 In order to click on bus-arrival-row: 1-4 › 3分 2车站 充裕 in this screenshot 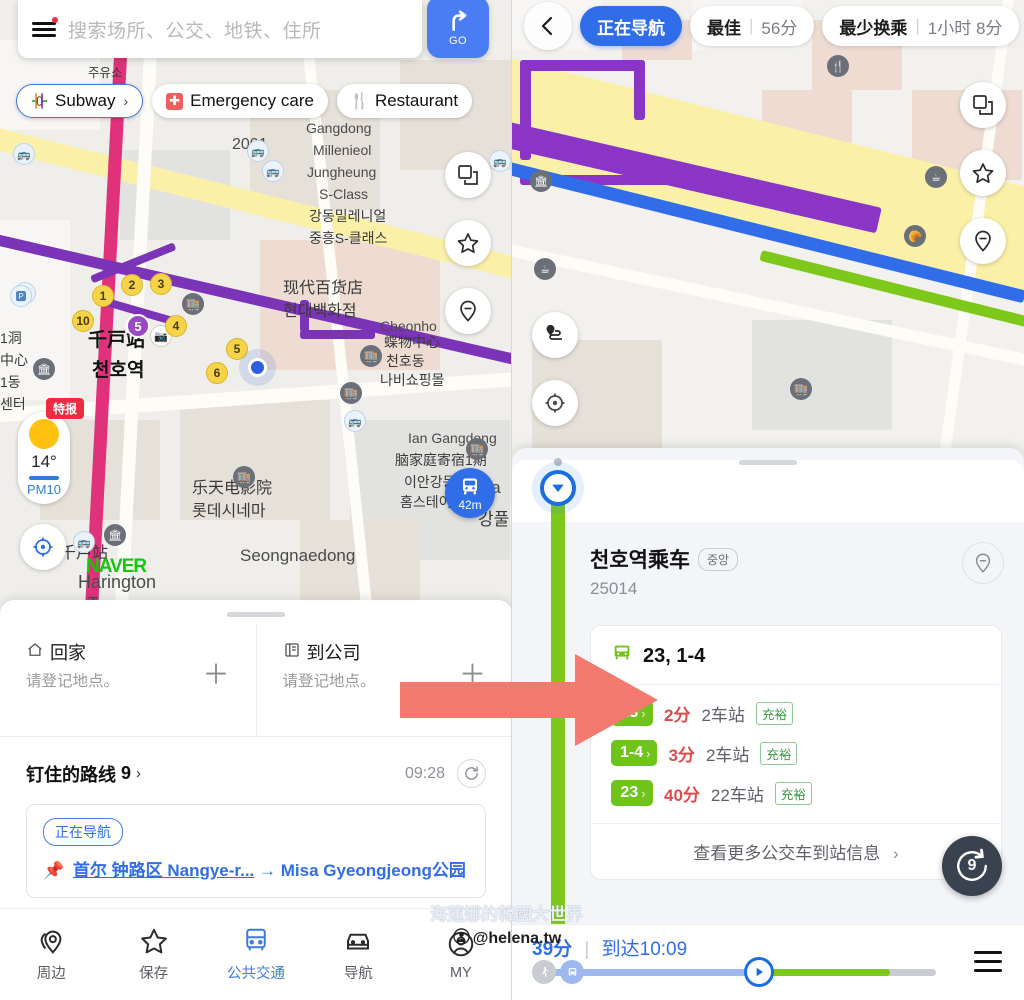, I will do `click(796, 753)`.